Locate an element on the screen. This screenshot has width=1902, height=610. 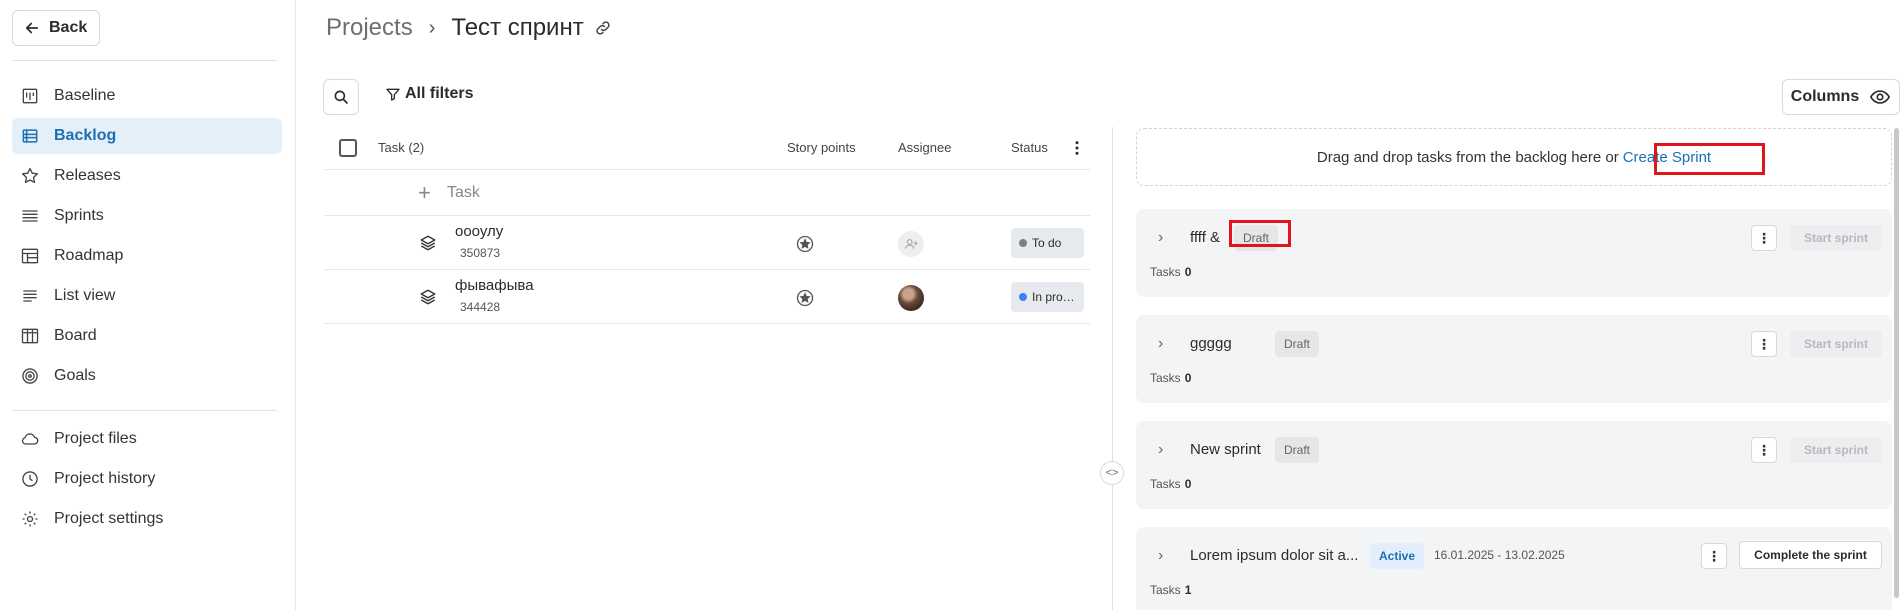
list-icon is located at coordinates (30, 296).